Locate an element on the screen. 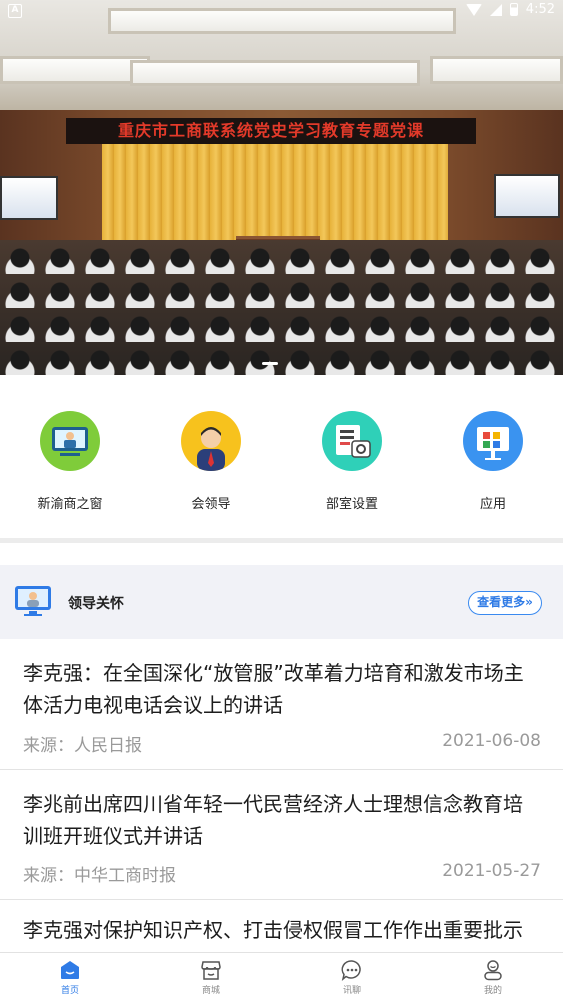 The width and height of the screenshot is (563, 1000). quick-item-label: 新渝商之窗 is located at coordinates (70, 504).